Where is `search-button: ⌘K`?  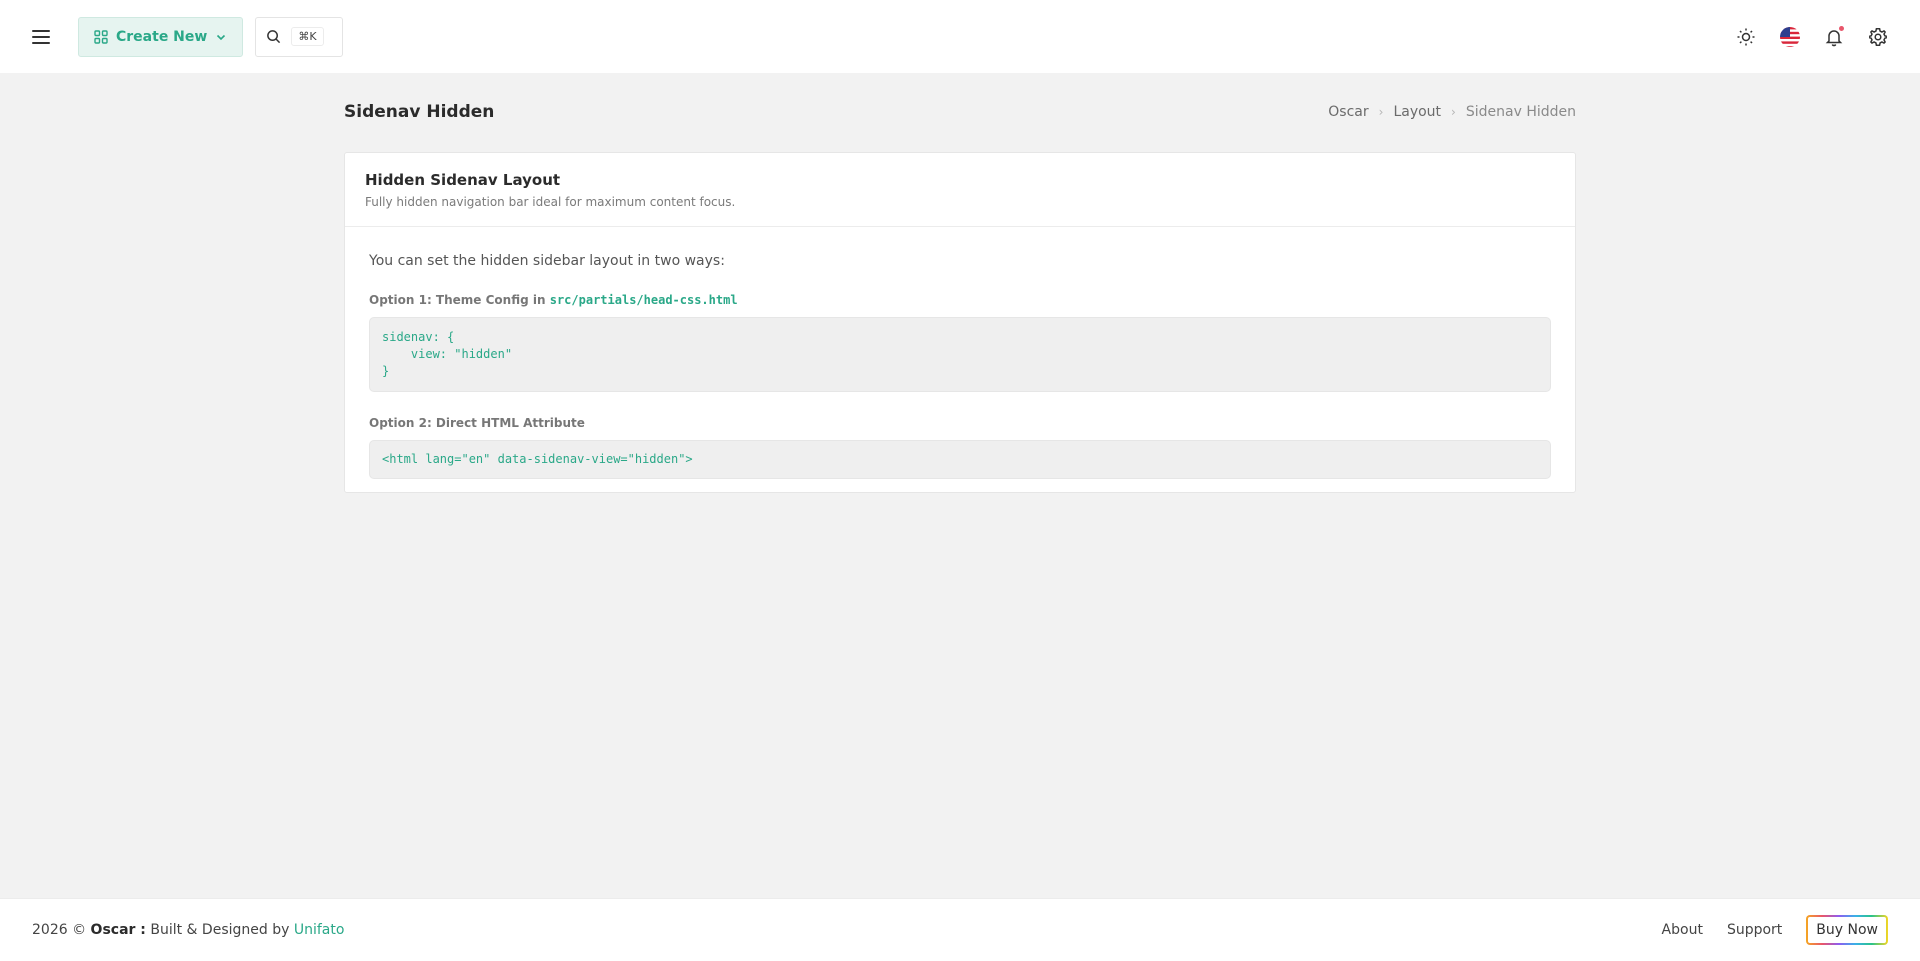
search-button: ⌘K is located at coordinates (299, 36).